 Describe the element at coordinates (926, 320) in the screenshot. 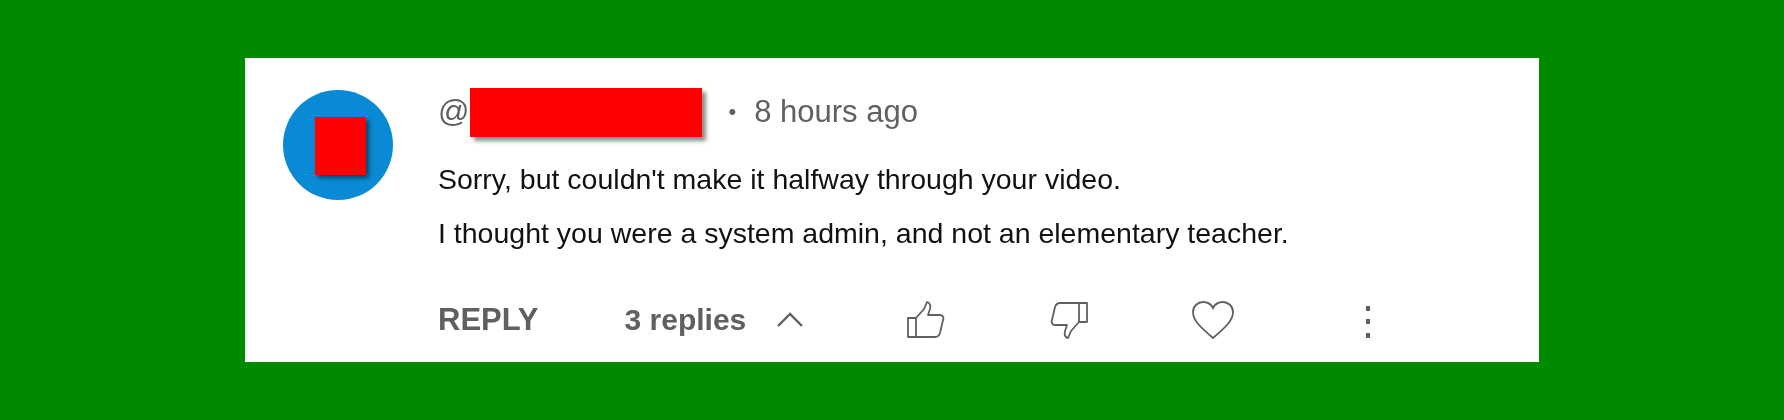

I see `thumbs-up-icon` at that location.